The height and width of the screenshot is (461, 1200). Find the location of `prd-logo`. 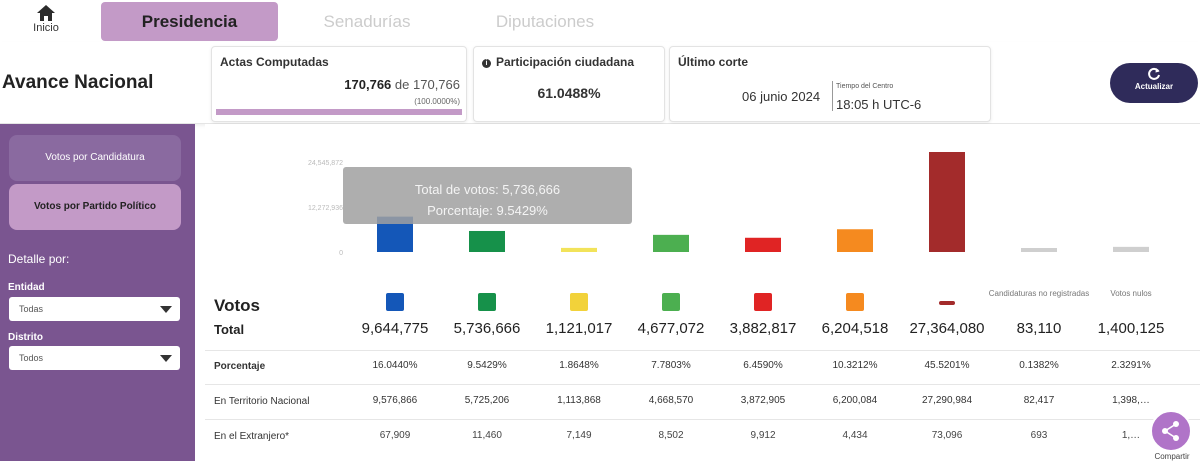

prd-logo is located at coordinates (579, 302).